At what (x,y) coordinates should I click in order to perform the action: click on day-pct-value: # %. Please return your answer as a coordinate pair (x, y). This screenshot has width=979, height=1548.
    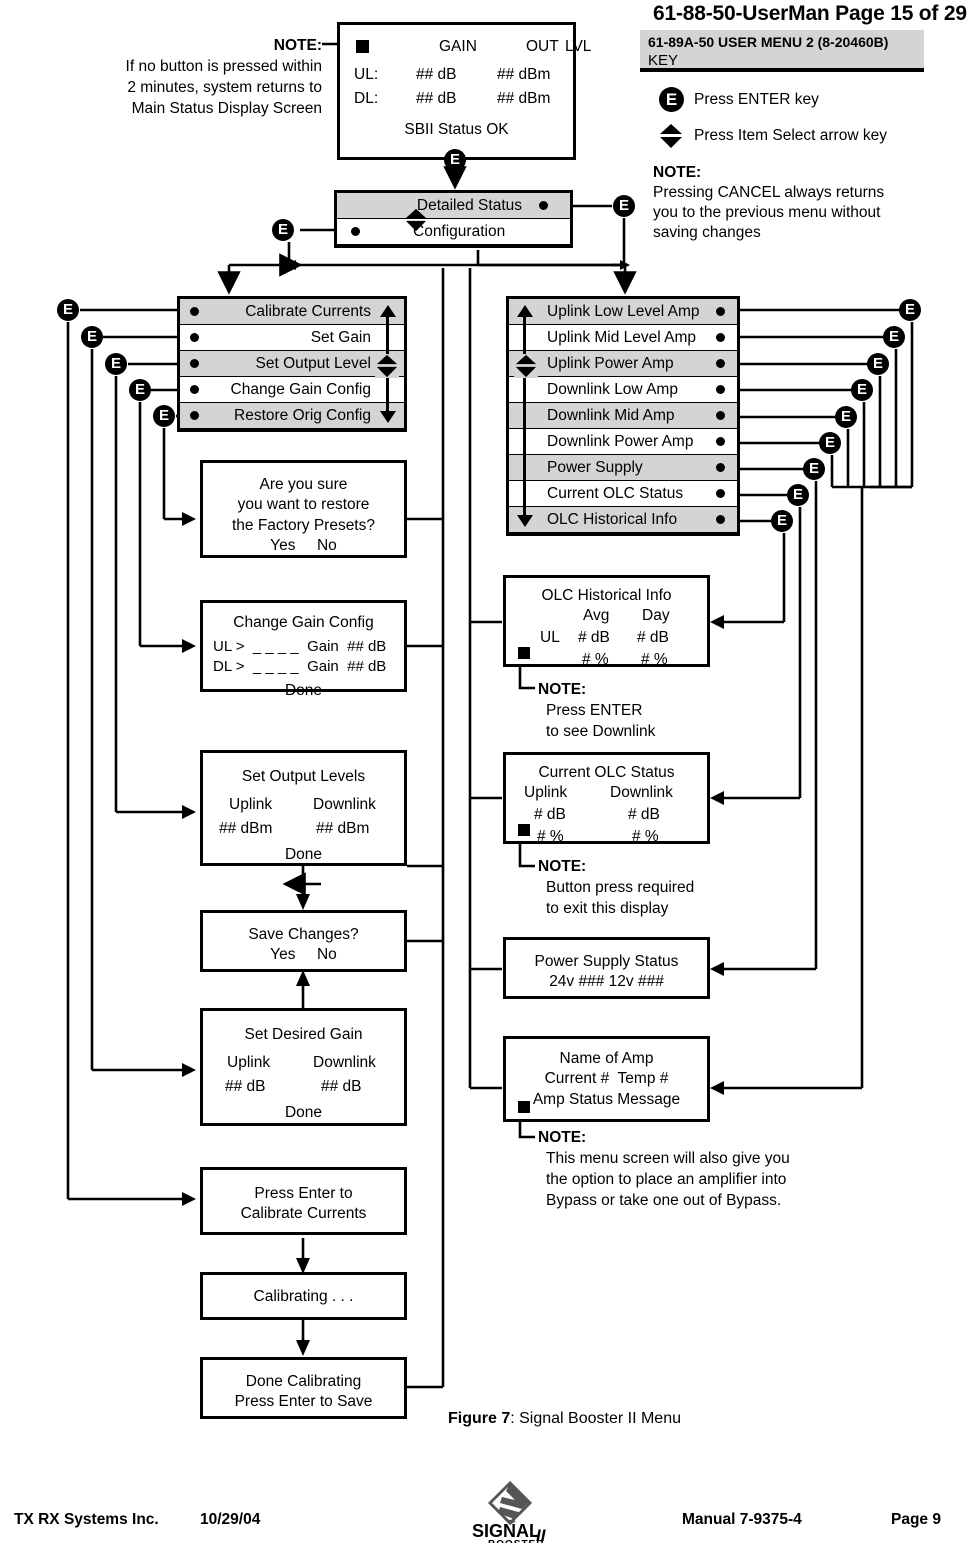
    Looking at the image, I should click on (654, 660).